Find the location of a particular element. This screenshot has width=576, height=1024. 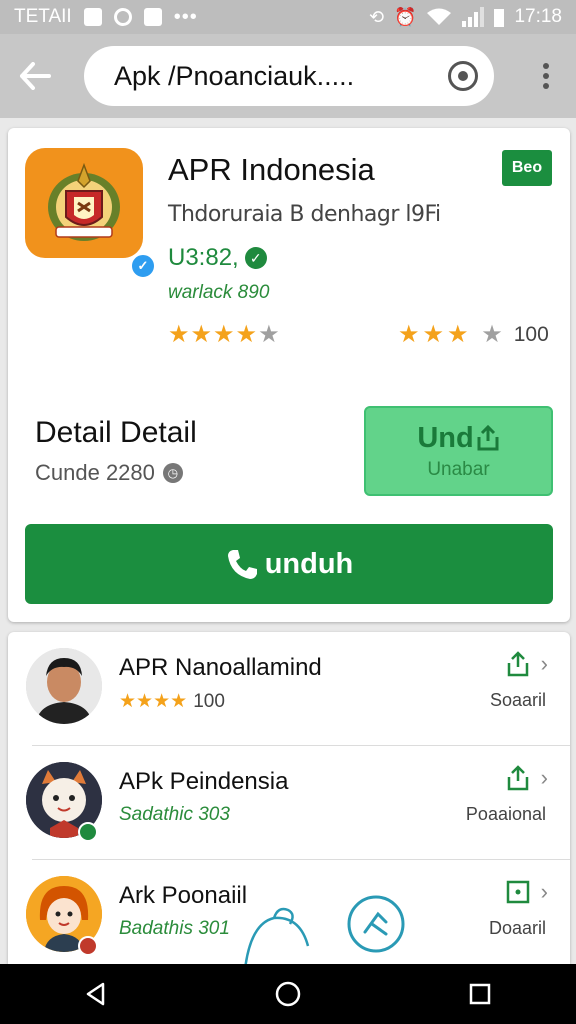

alert-badge-icon is located at coordinates (88, 946).